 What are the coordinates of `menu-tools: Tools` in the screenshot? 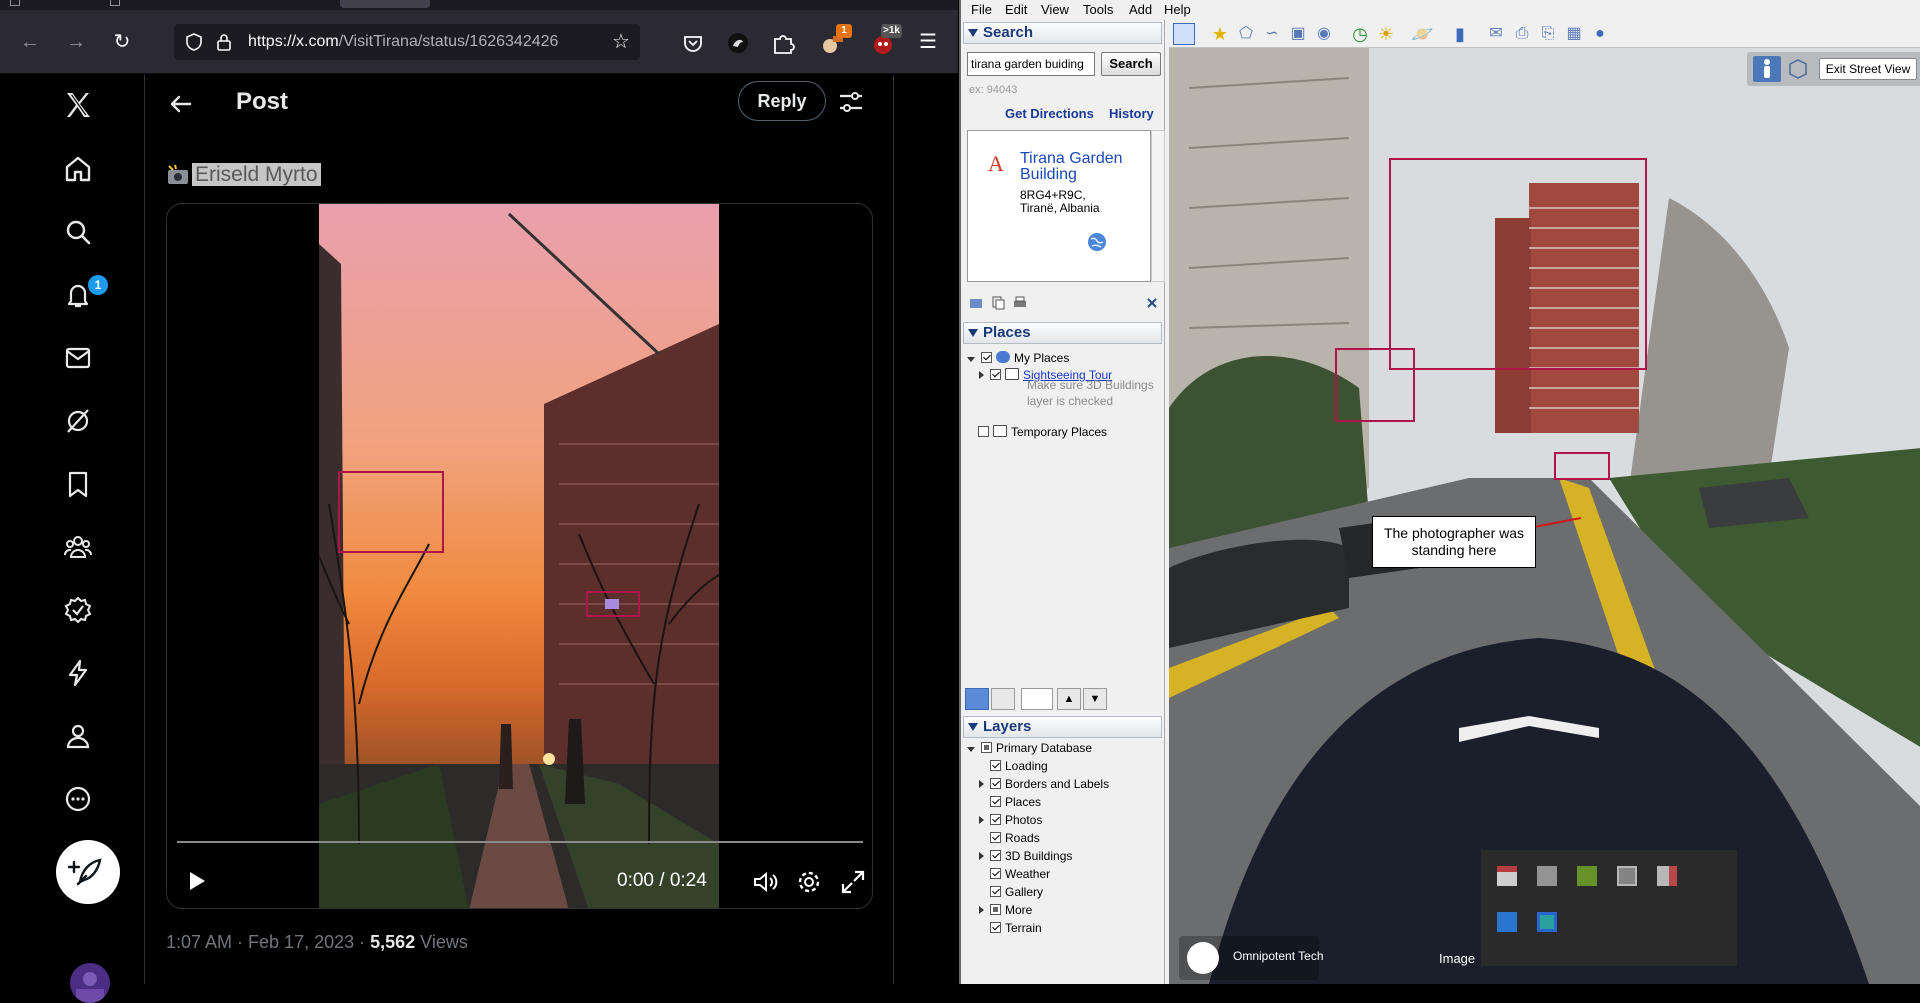 It's located at (1098, 10).